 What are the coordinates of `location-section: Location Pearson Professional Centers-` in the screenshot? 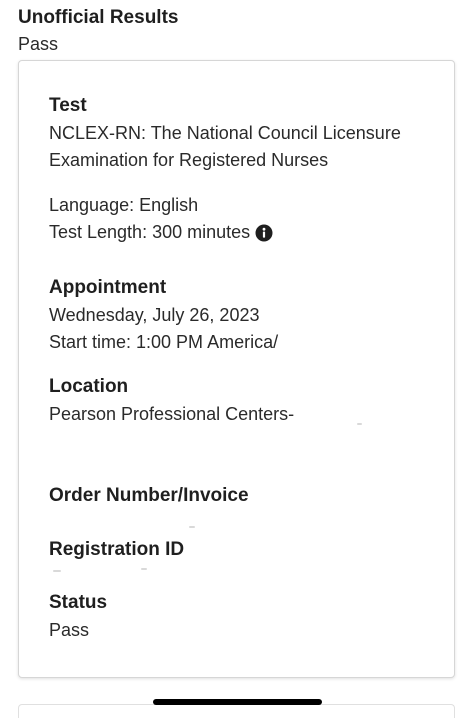 It's located at (245, 401).